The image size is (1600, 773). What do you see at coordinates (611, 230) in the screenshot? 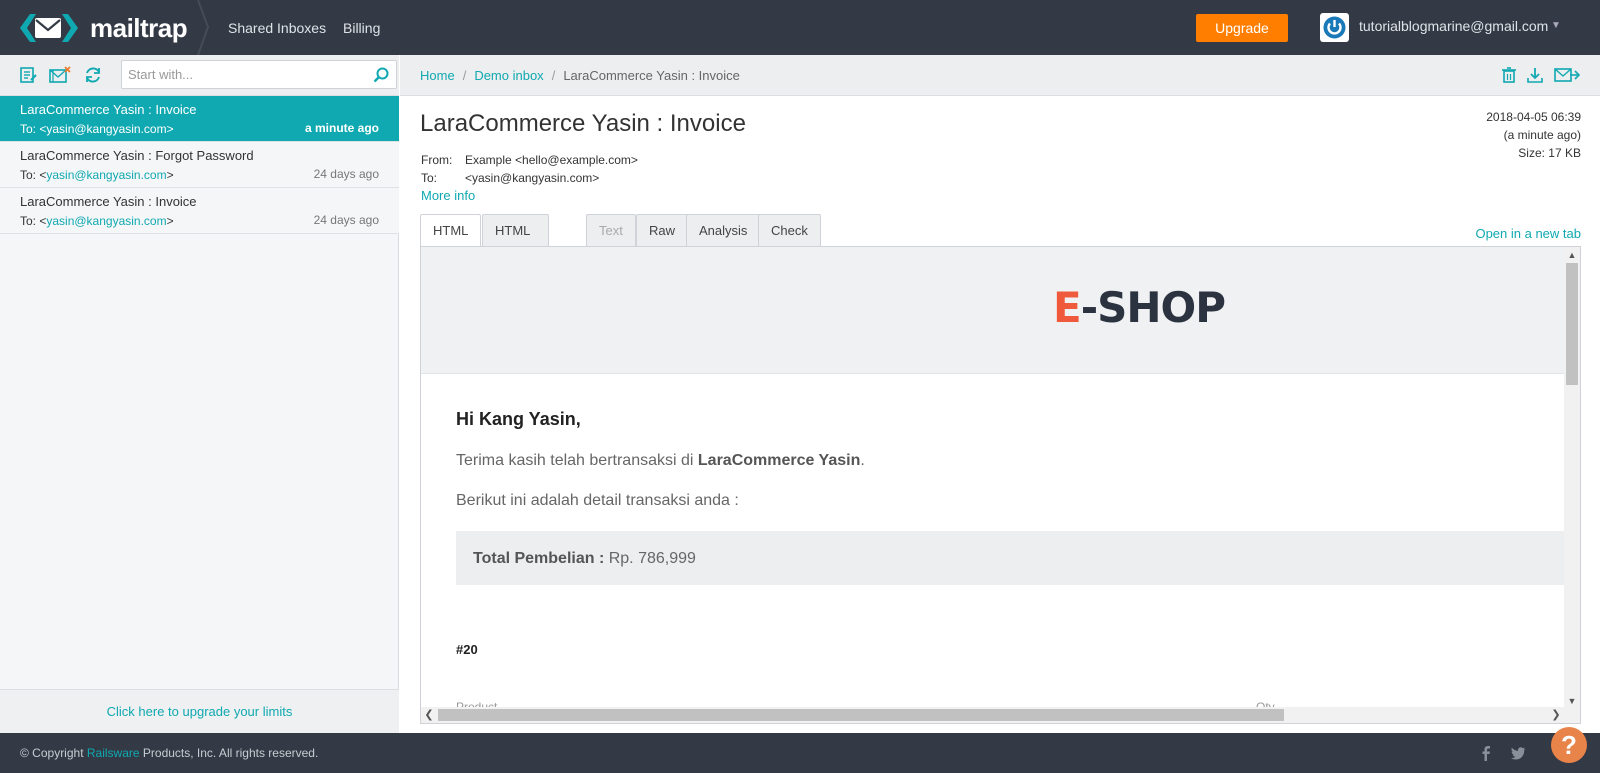
I see `tab-text: Text` at bounding box center [611, 230].